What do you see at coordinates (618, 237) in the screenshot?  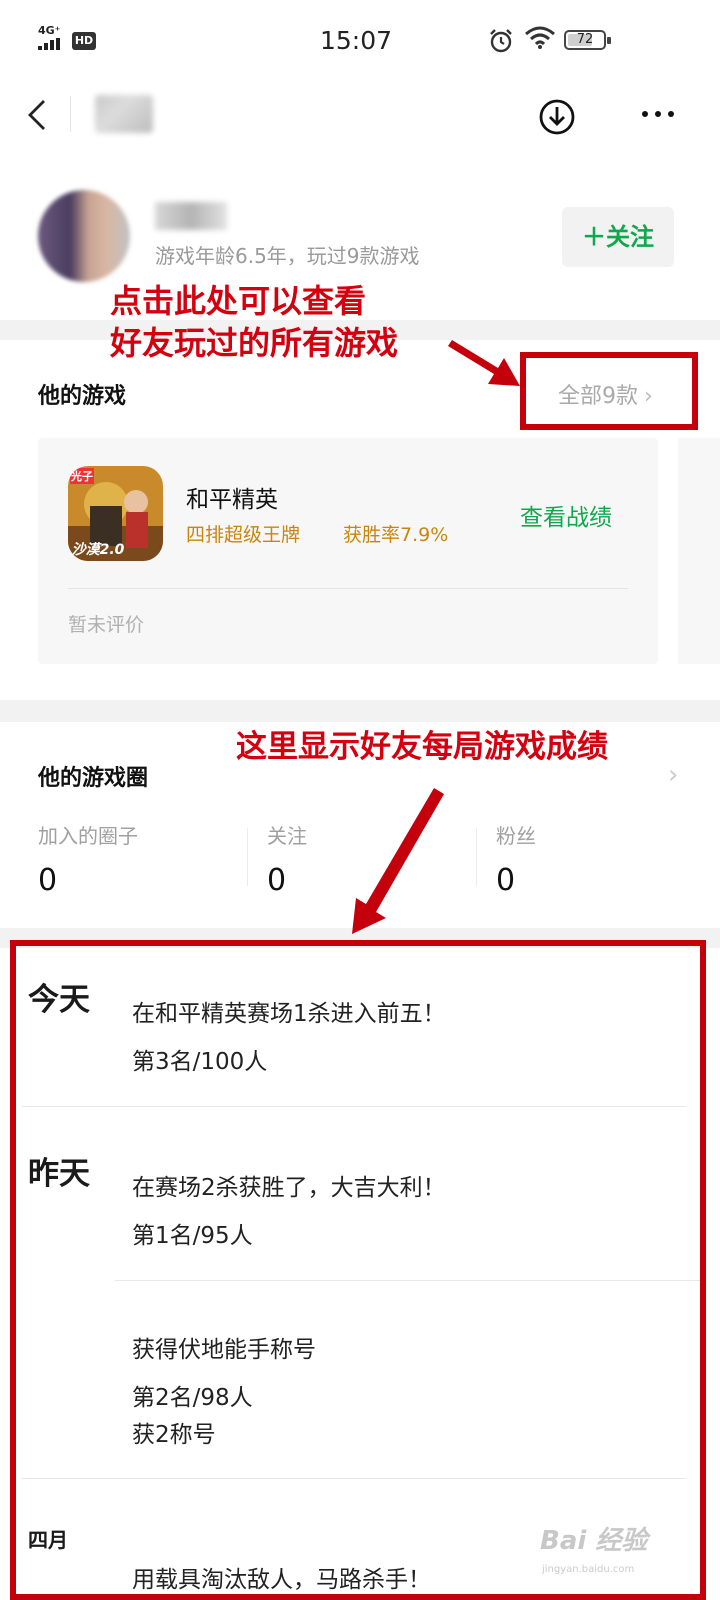 I see `follow-button: ＋关注` at bounding box center [618, 237].